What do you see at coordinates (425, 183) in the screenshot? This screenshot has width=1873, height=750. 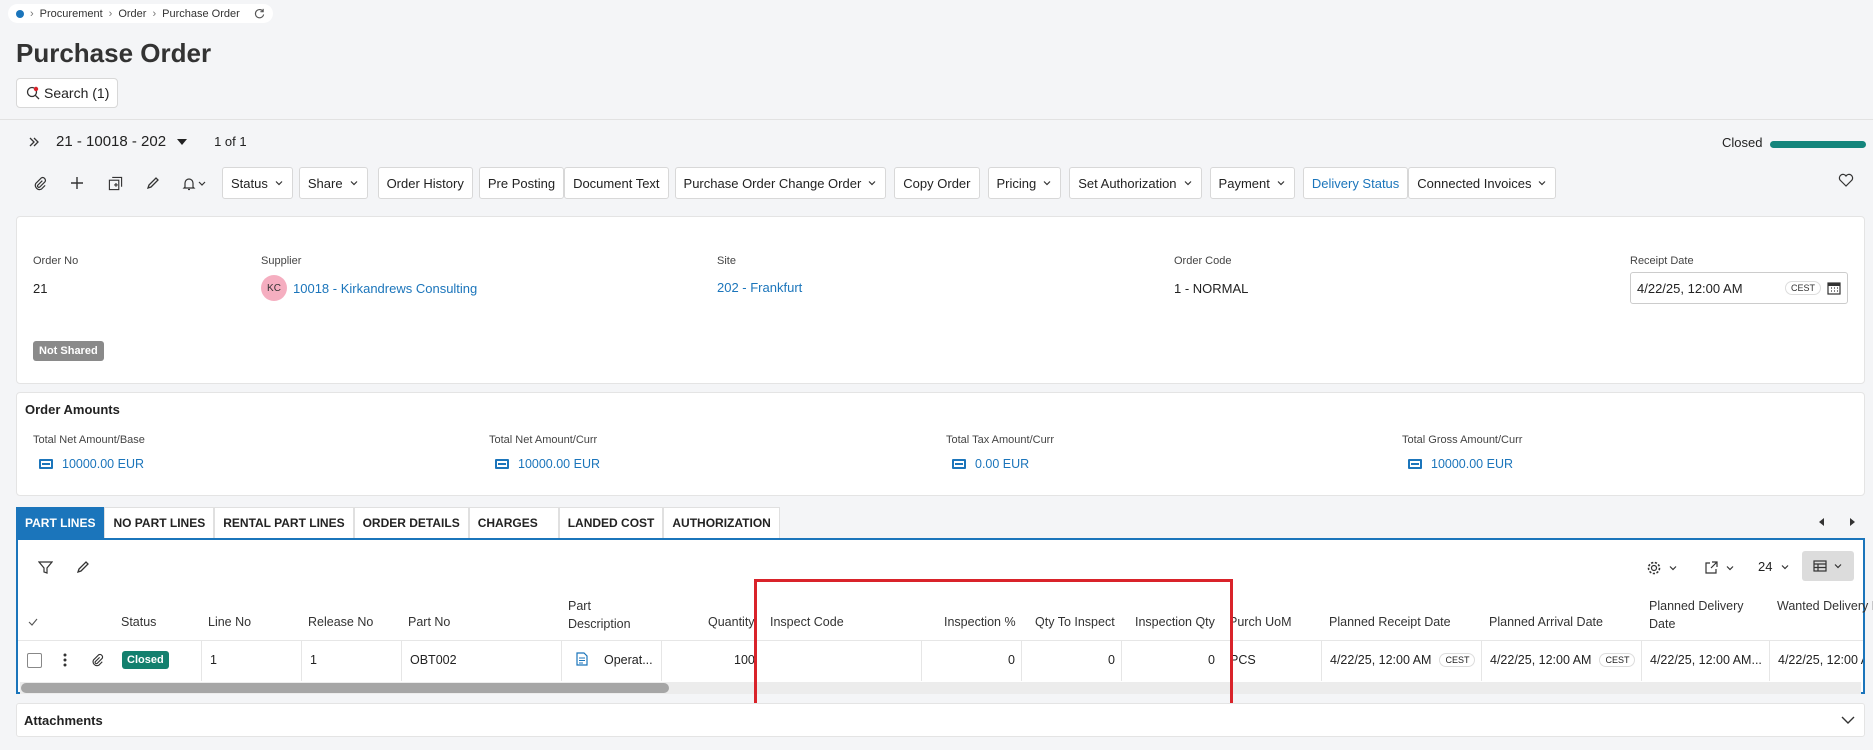 I see `order-history-button: Order History` at bounding box center [425, 183].